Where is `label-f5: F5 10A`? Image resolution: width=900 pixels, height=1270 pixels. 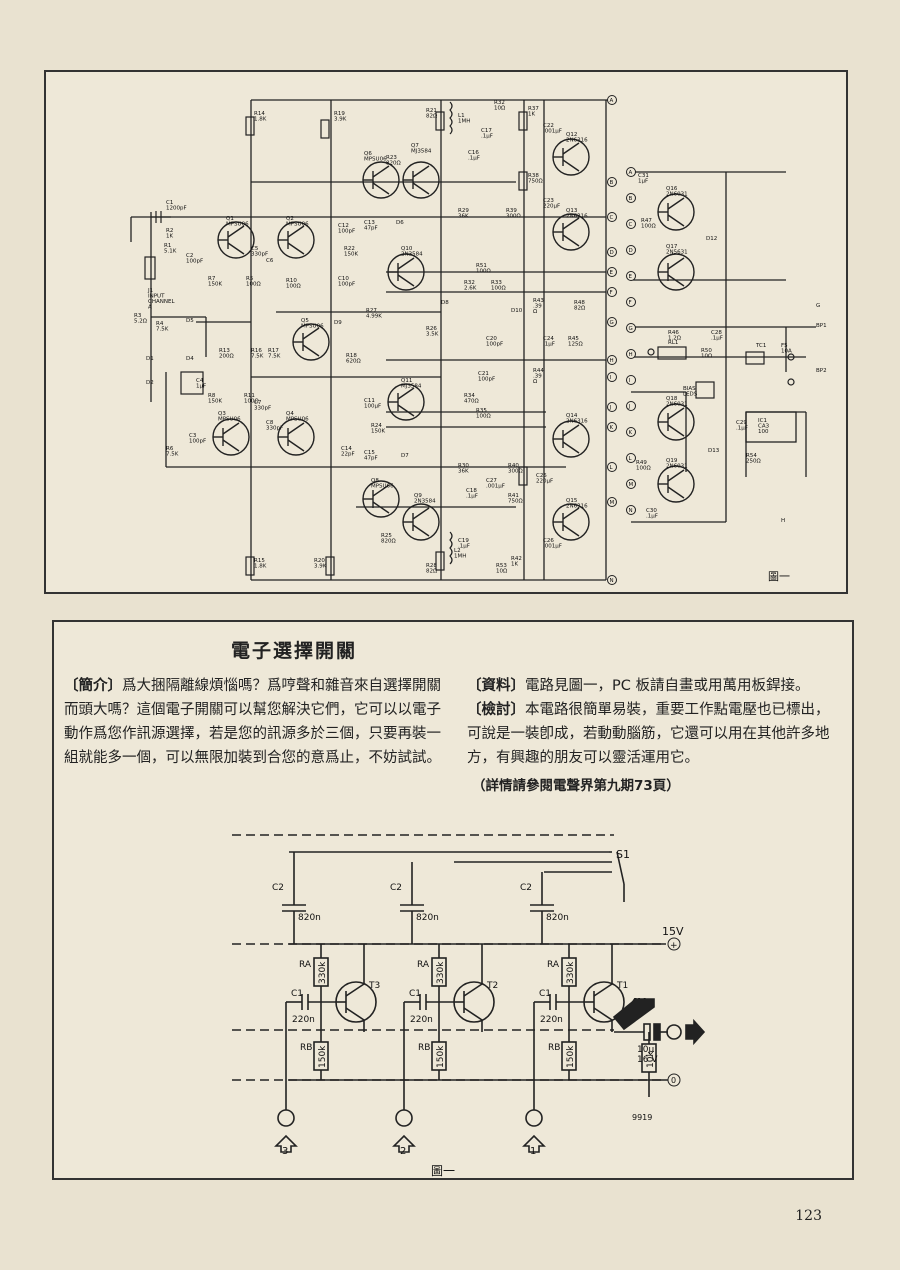 label-f5: F5 10A is located at coordinates (786, 349).